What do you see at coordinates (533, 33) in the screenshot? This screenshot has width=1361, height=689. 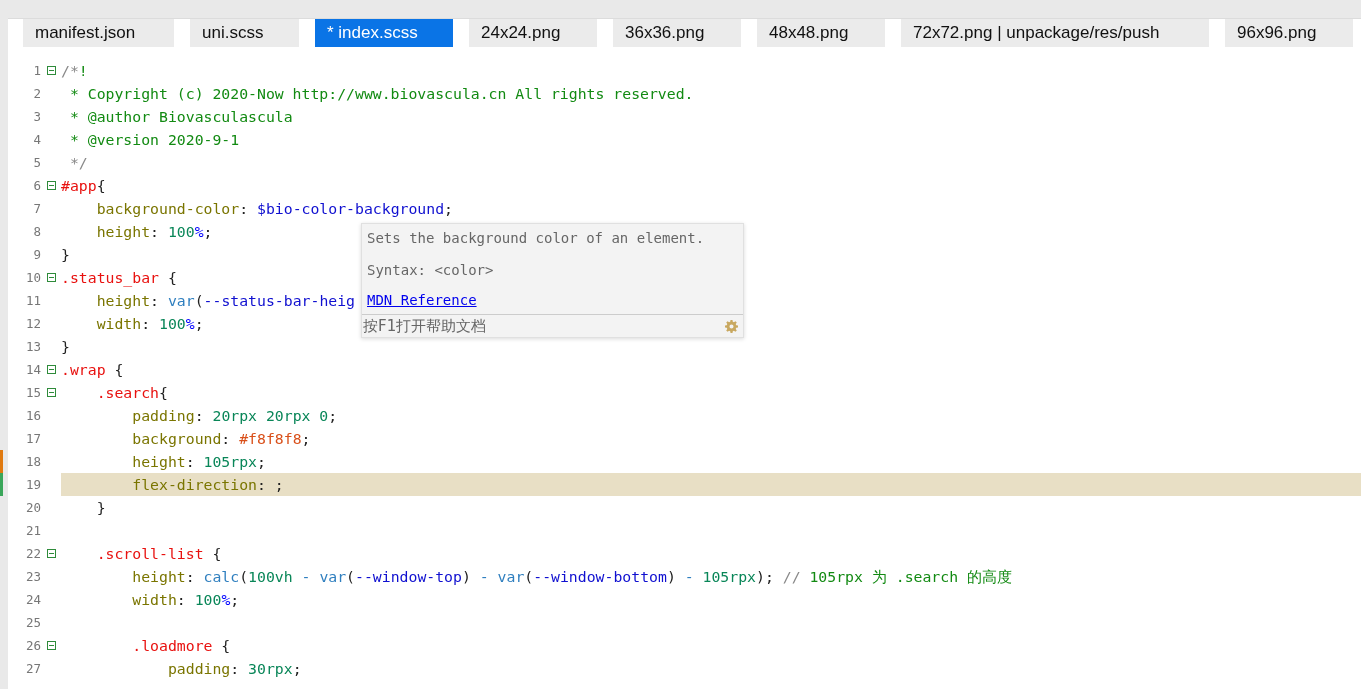 I see `editor-tab: 24x24.png` at bounding box center [533, 33].